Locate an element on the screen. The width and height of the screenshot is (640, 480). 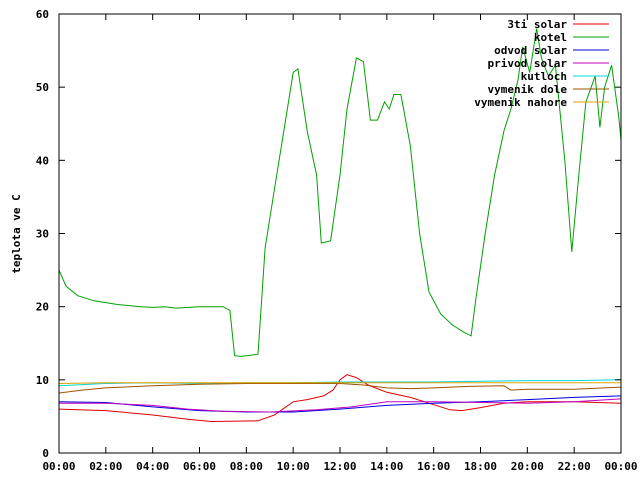
legend-label: odvod solar is located at coordinates (530, 50).